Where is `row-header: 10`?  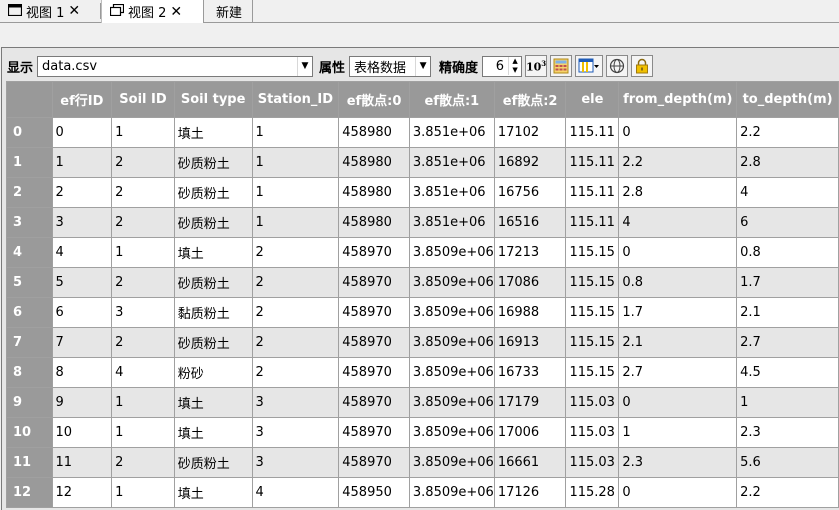 row-header: 10 is located at coordinates (29, 432).